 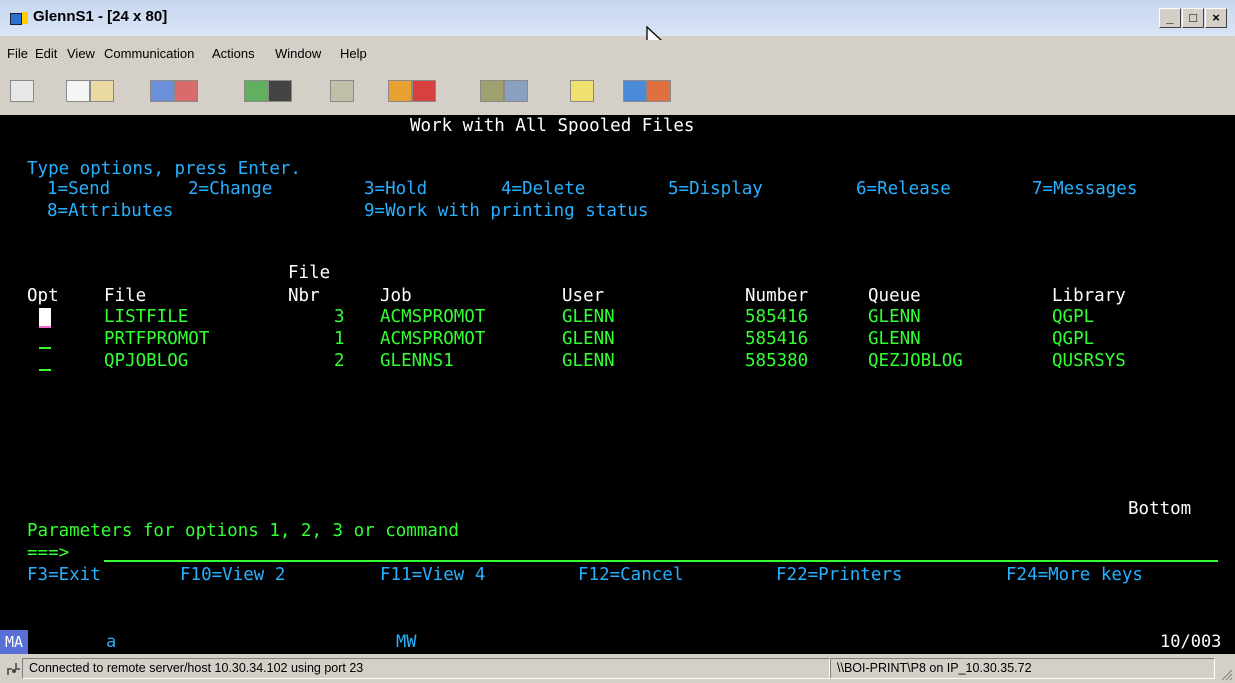 I want to click on col-library: Library, so click(x=1089, y=296).